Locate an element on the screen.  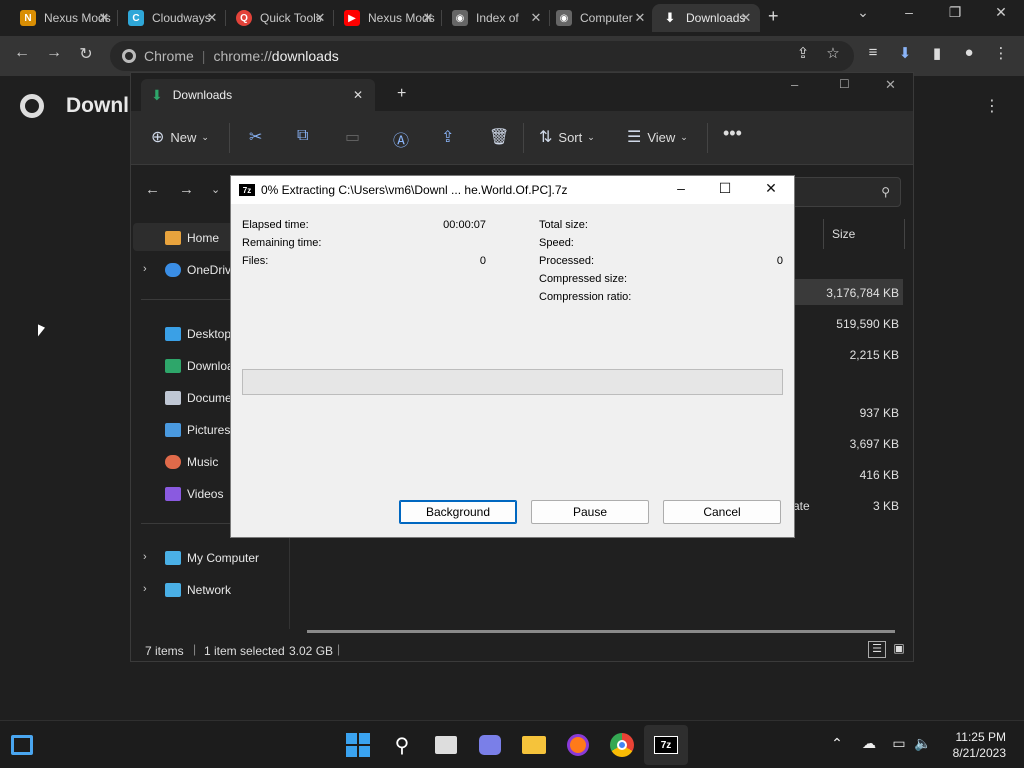
plus-circle-icon: ⊕ is located at coordinates (158, 137).